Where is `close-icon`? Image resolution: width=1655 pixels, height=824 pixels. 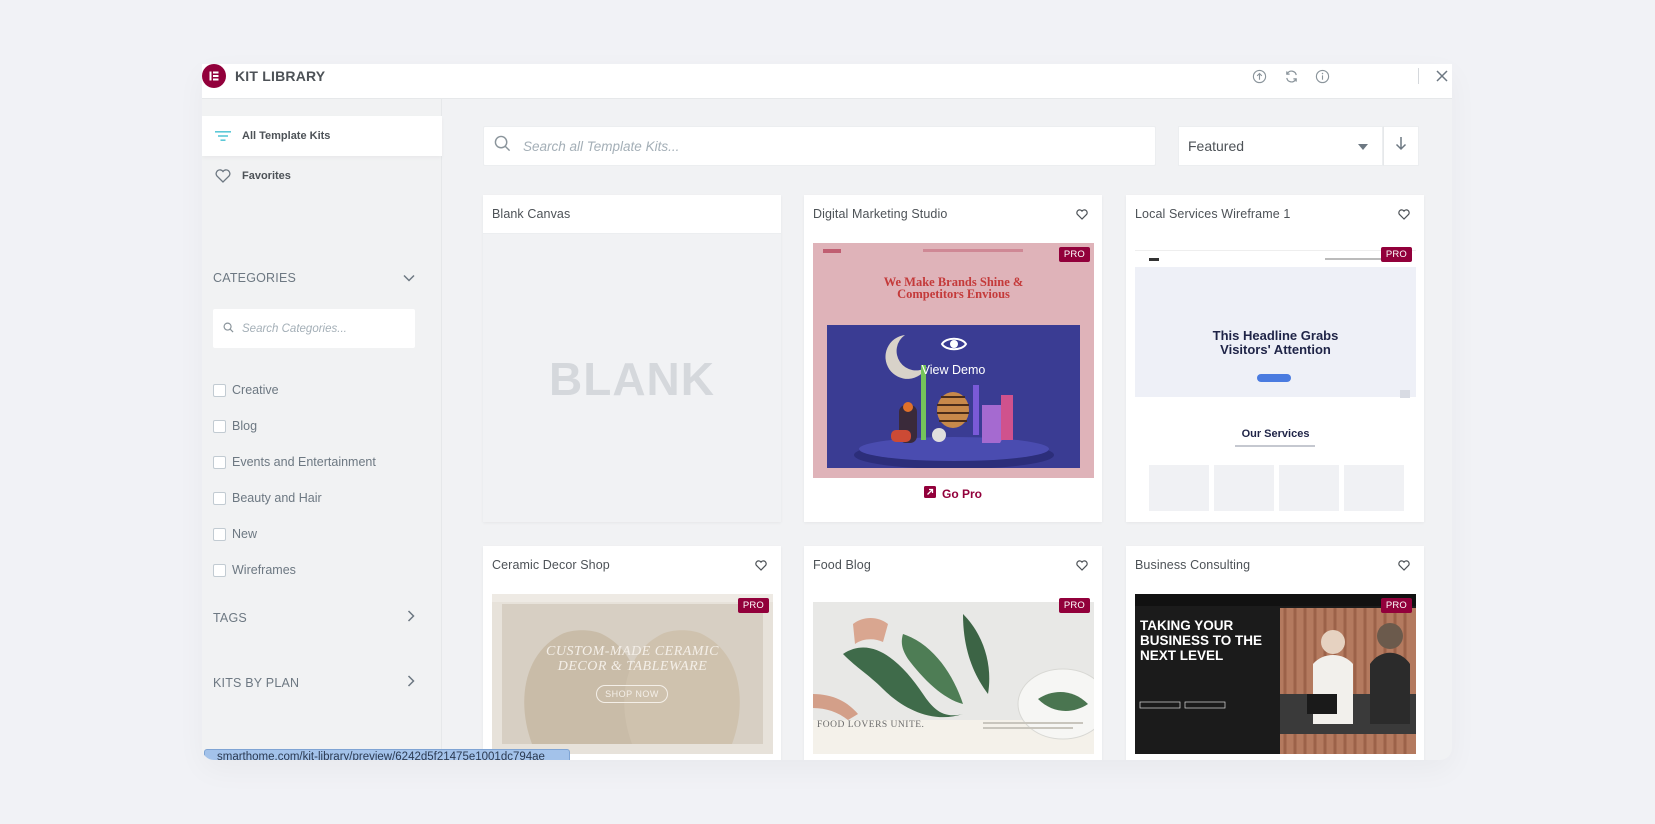 close-icon is located at coordinates (1442, 76).